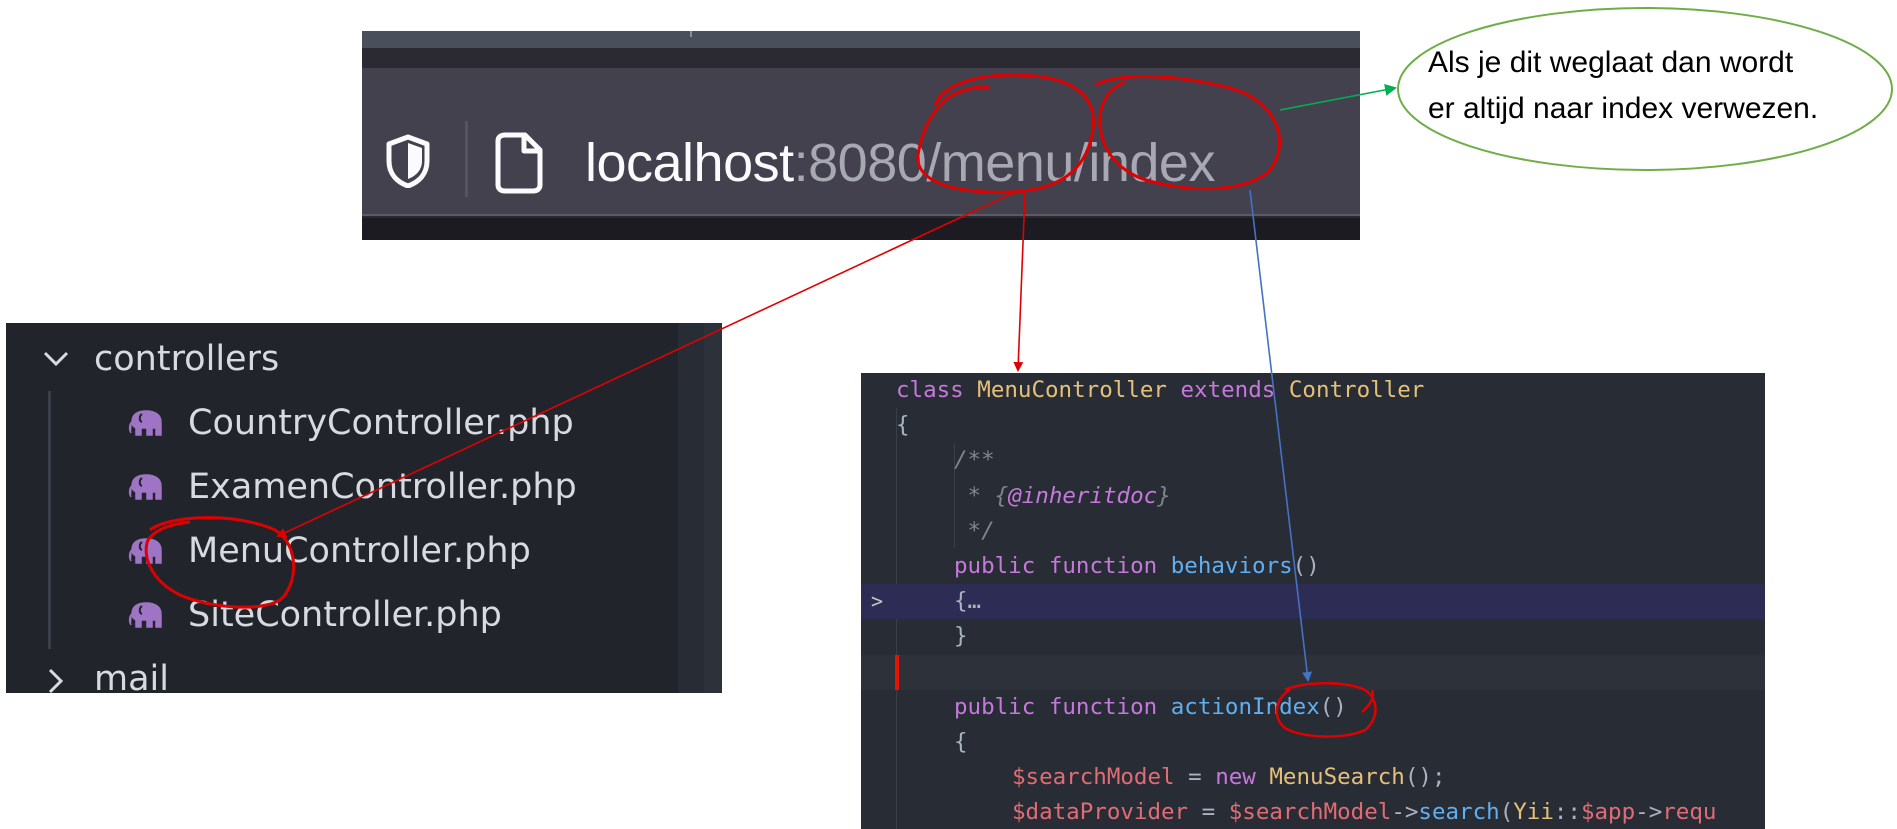 This screenshot has height=829, width=1897. What do you see at coordinates (1245, 706) in the screenshot?
I see `code-token: actionIndex` at bounding box center [1245, 706].